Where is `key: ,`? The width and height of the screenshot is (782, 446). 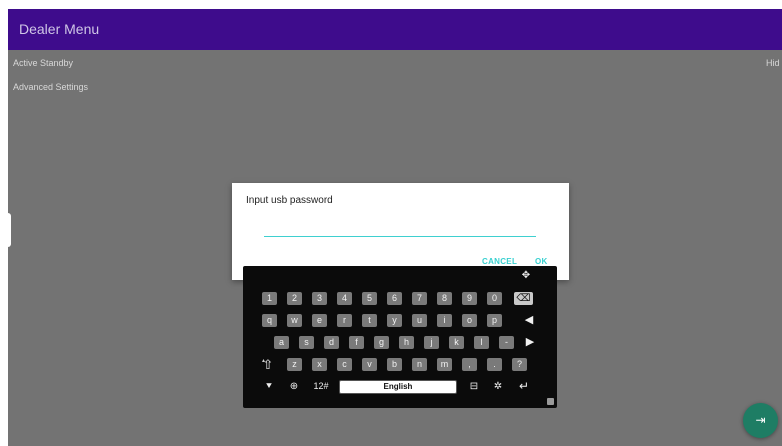
key: , is located at coordinates (469, 364).